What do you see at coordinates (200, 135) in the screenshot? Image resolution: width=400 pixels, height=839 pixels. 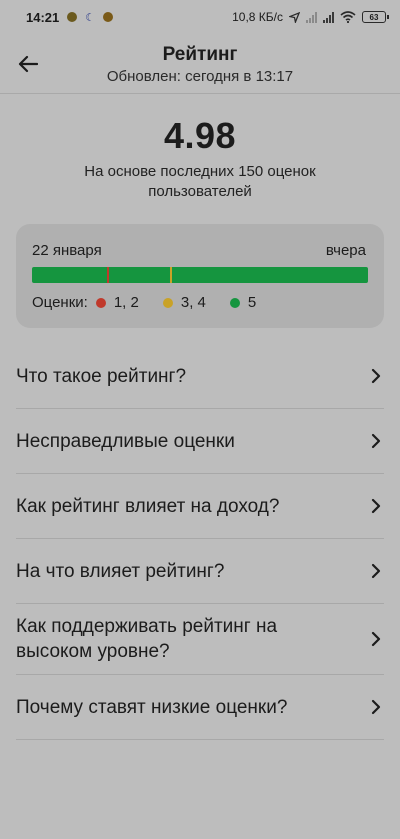 I see `rating-value: 4.98` at bounding box center [200, 135].